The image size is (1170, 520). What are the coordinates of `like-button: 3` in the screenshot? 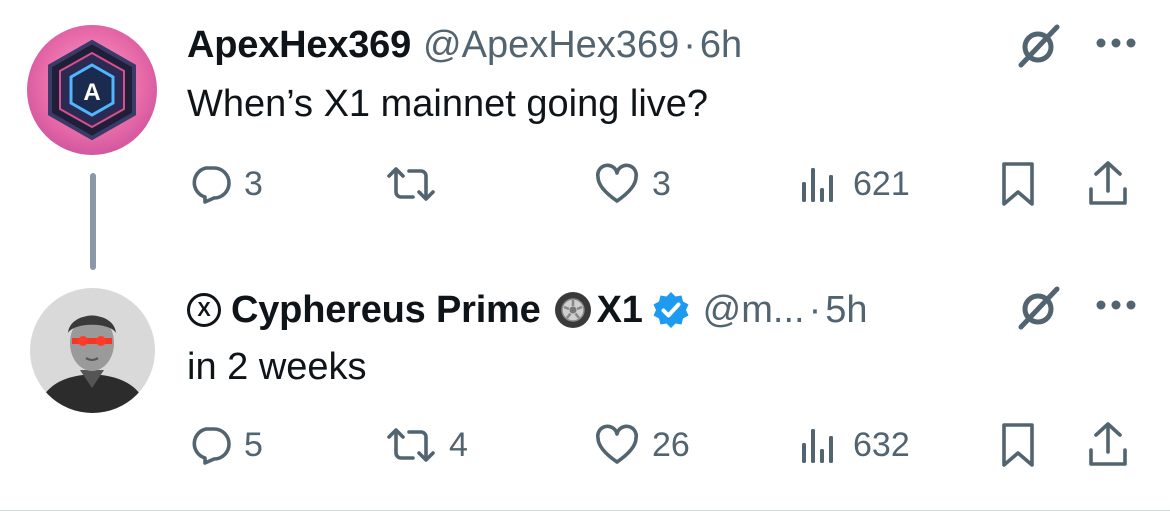 It's located at (632, 184).